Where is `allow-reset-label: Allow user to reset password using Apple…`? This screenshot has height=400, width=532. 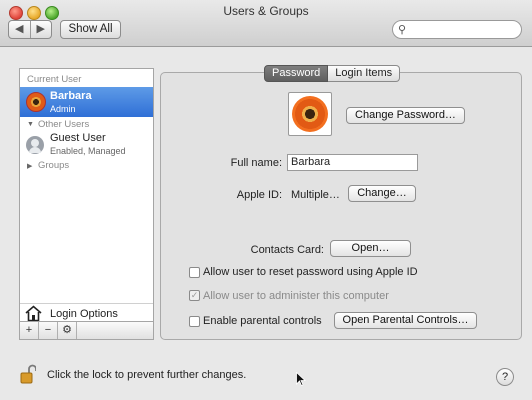 allow-reset-label: Allow user to reset password using Apple… is located at coordinates (310, 272).